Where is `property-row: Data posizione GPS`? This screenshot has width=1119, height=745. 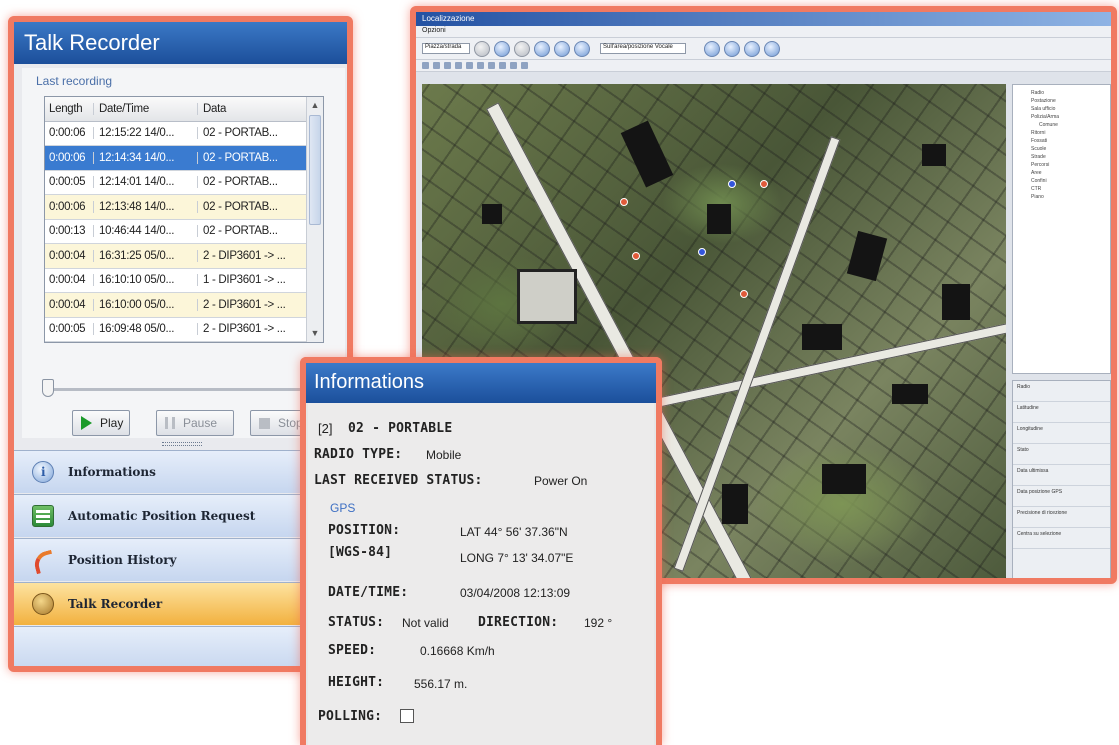
property-row: Data posizione GPS is located at coordinates (1061, 496).